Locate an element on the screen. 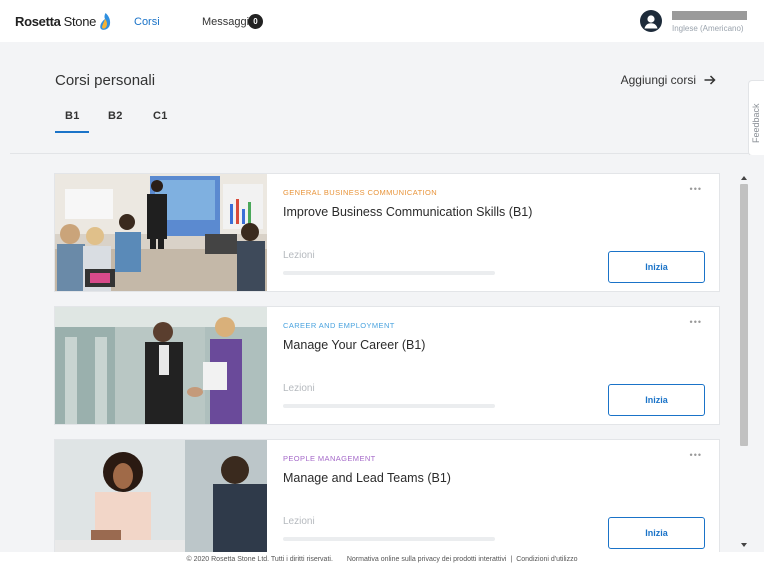 This screenshot has width=764, height=567. page-title: Corsi personali is located at coordinates (105, 80).